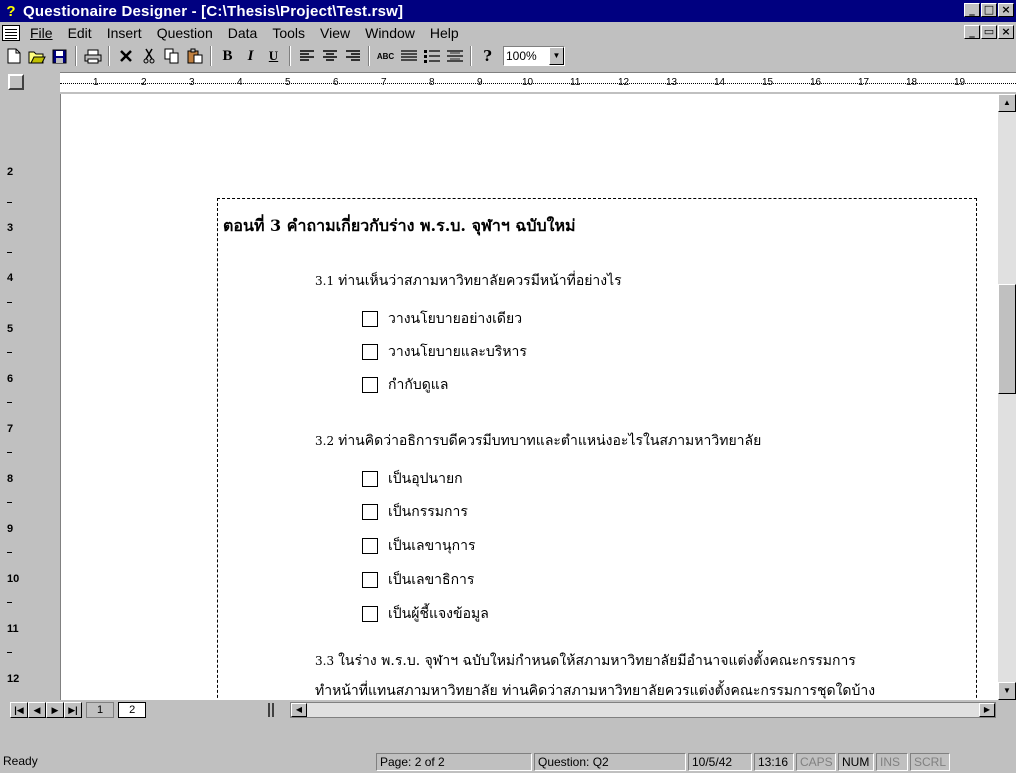 The width and height of the screenshot is (1016, 773). Describe the element at coordinates (856, 762) in the screenshot. I see `status-num: NUM` at that location.